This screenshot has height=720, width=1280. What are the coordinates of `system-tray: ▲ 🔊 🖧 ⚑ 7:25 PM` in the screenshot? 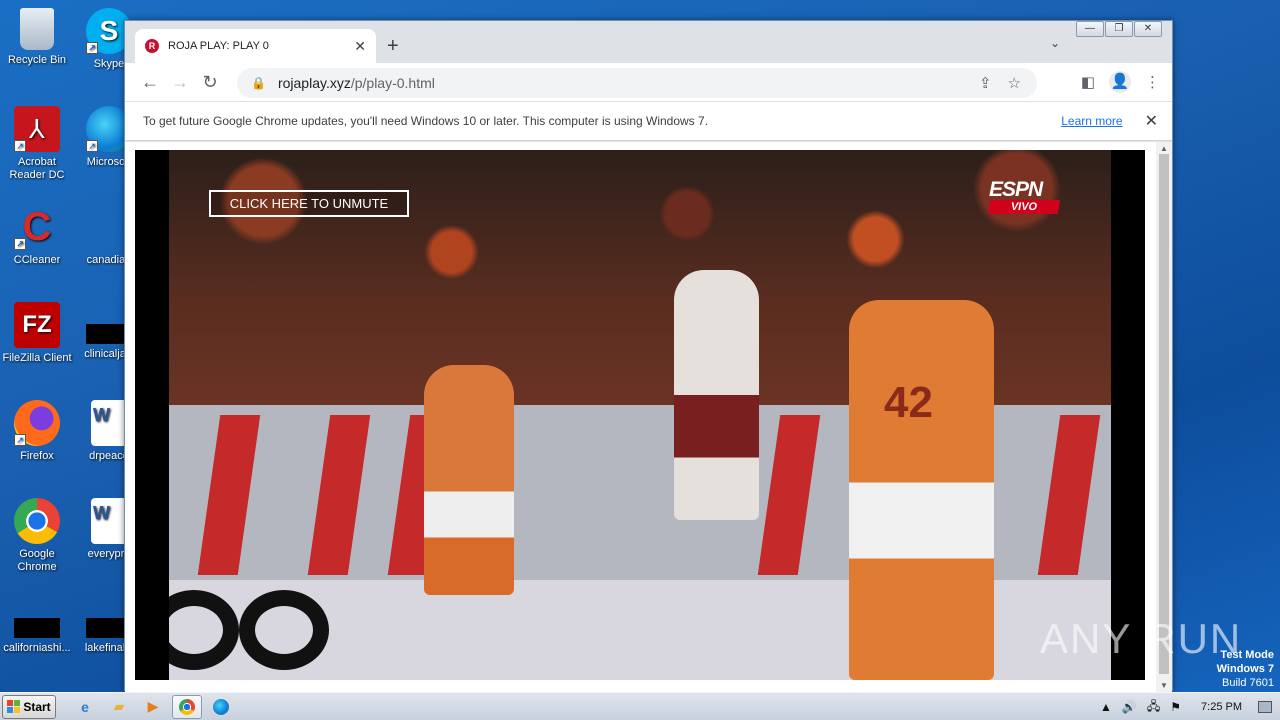 It's located at (1190, 706).